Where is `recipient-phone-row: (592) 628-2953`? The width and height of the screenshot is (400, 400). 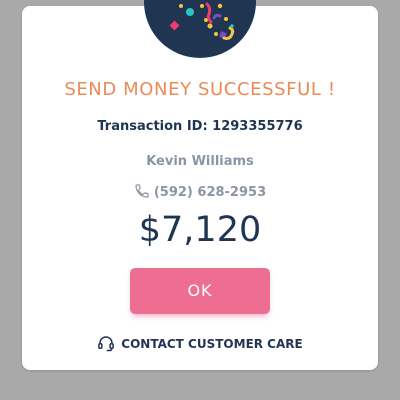 recipient-phone-row: (592) 628-2953 is located at coordinates (200, 193).